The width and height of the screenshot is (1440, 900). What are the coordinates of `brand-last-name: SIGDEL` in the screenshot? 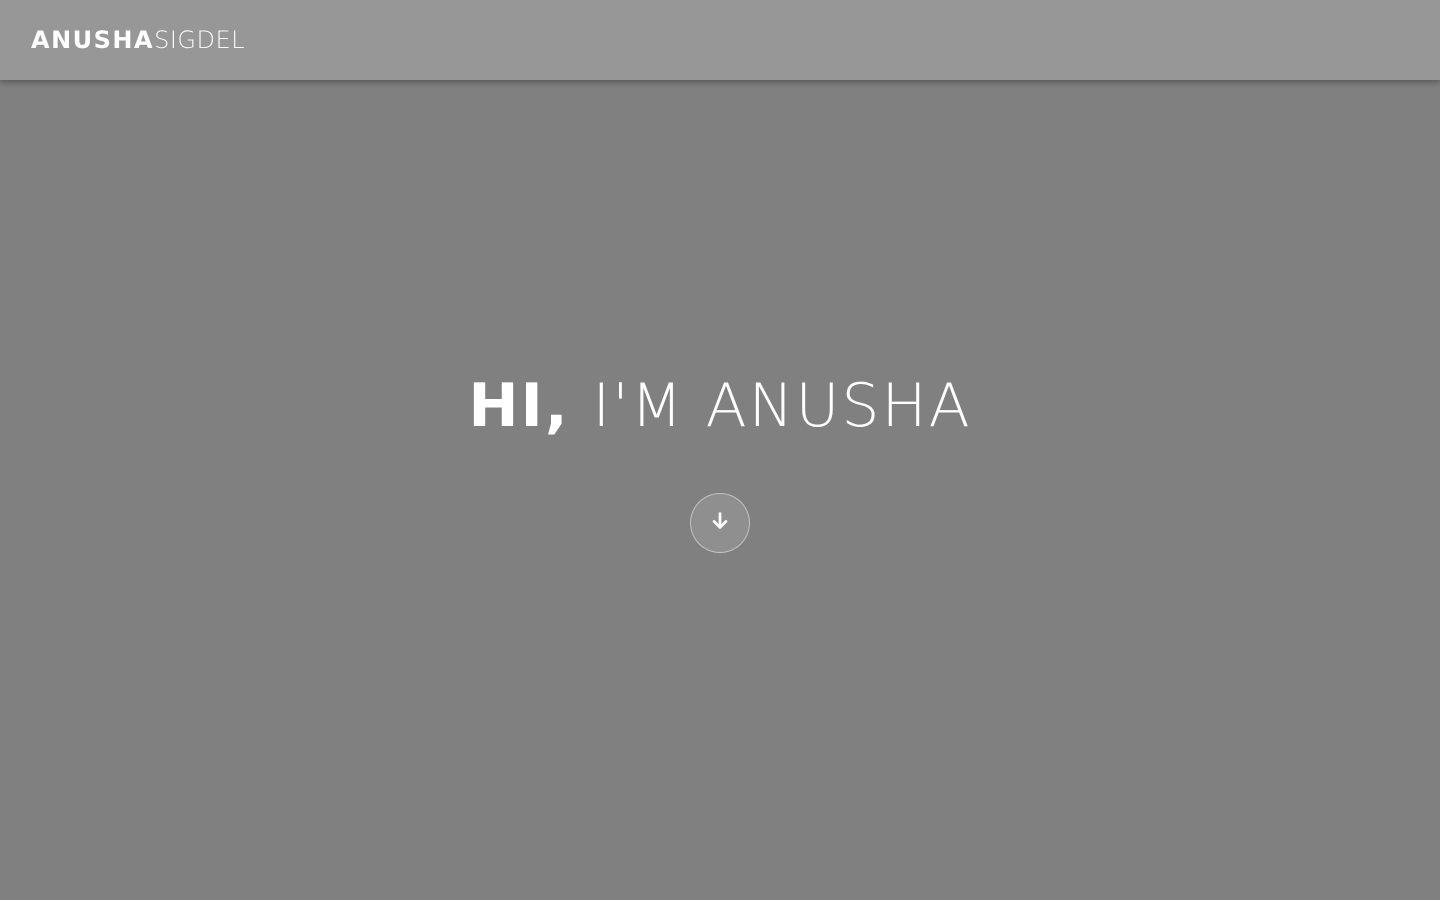 It's located at (200, 40).